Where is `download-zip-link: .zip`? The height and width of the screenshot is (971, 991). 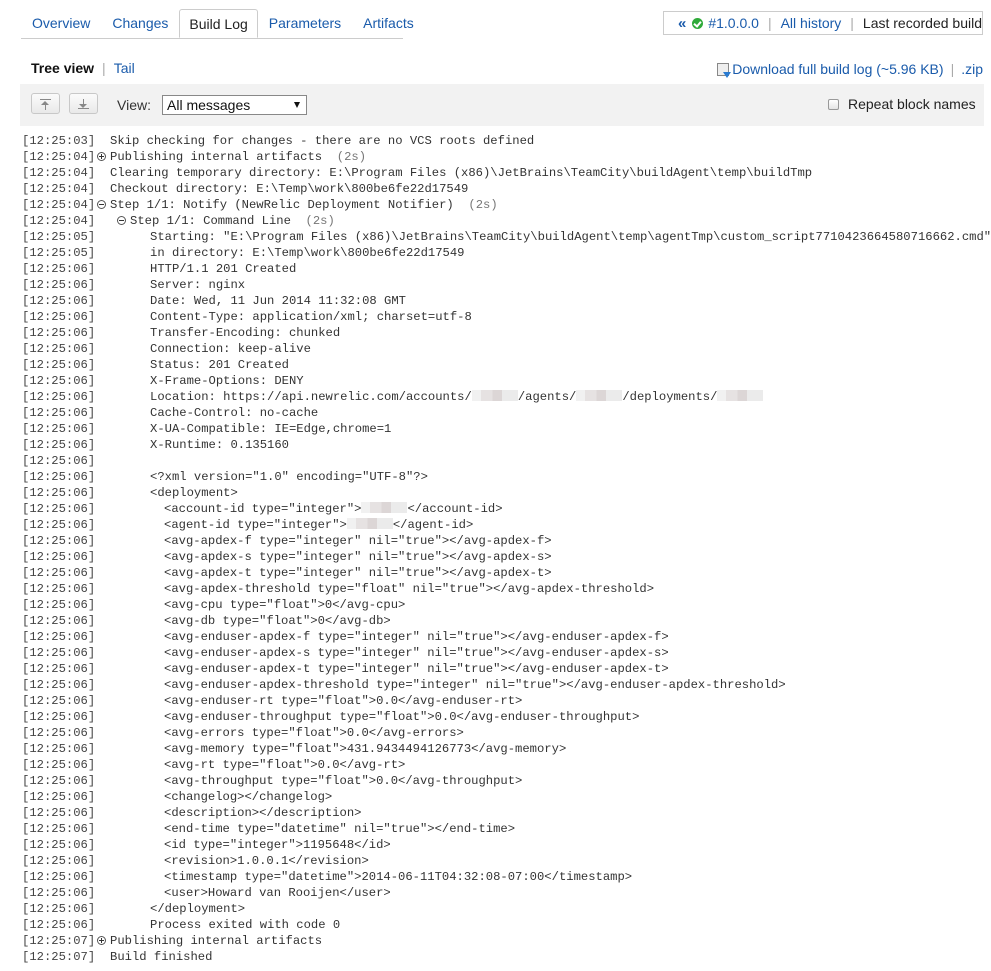 download-zip-link: .zip is located at coordinates (972, 69).